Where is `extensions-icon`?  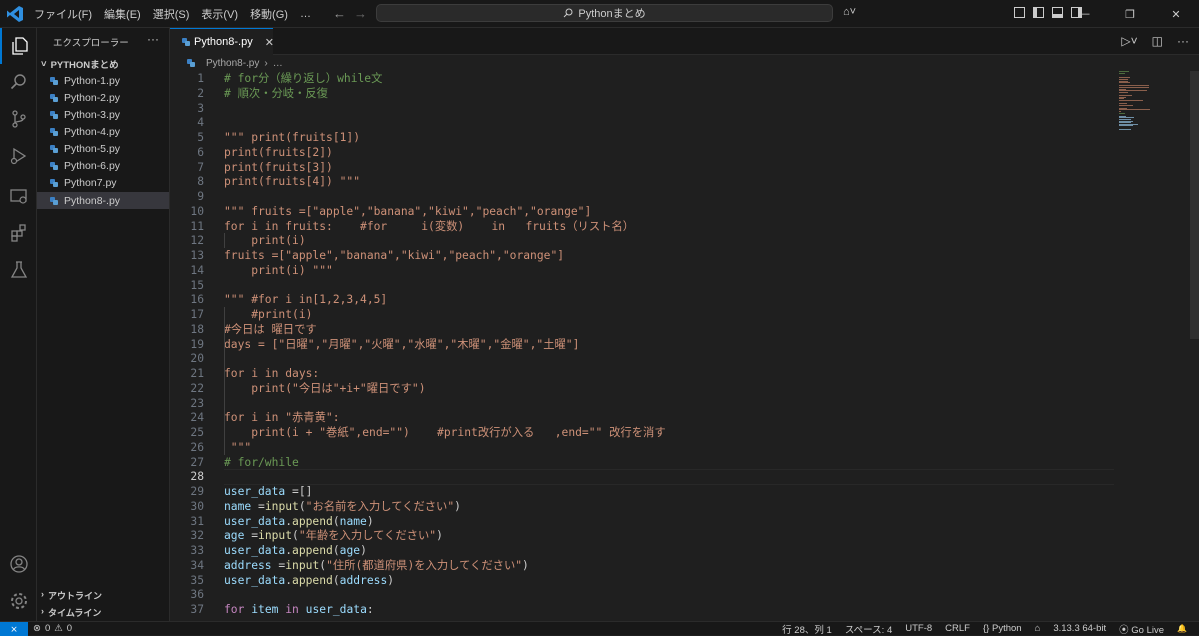 extensions-icon is located at coordinates (18, 233).